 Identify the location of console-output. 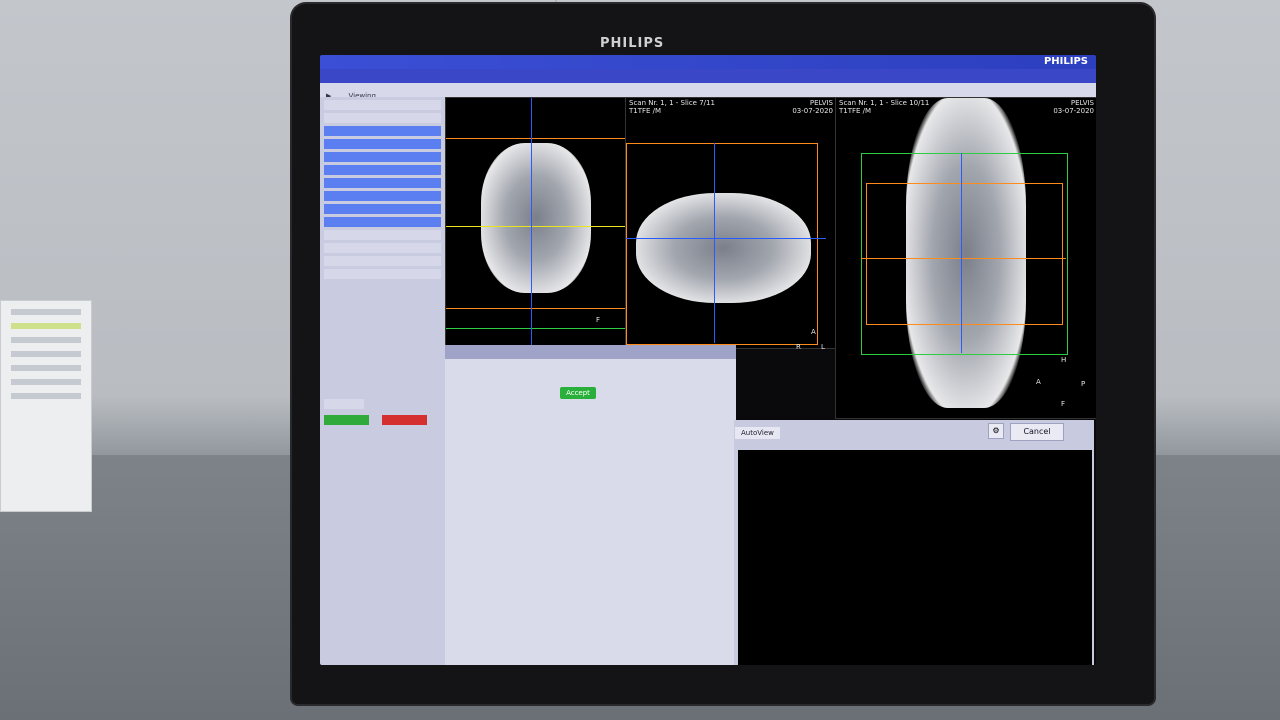
(915, 557).